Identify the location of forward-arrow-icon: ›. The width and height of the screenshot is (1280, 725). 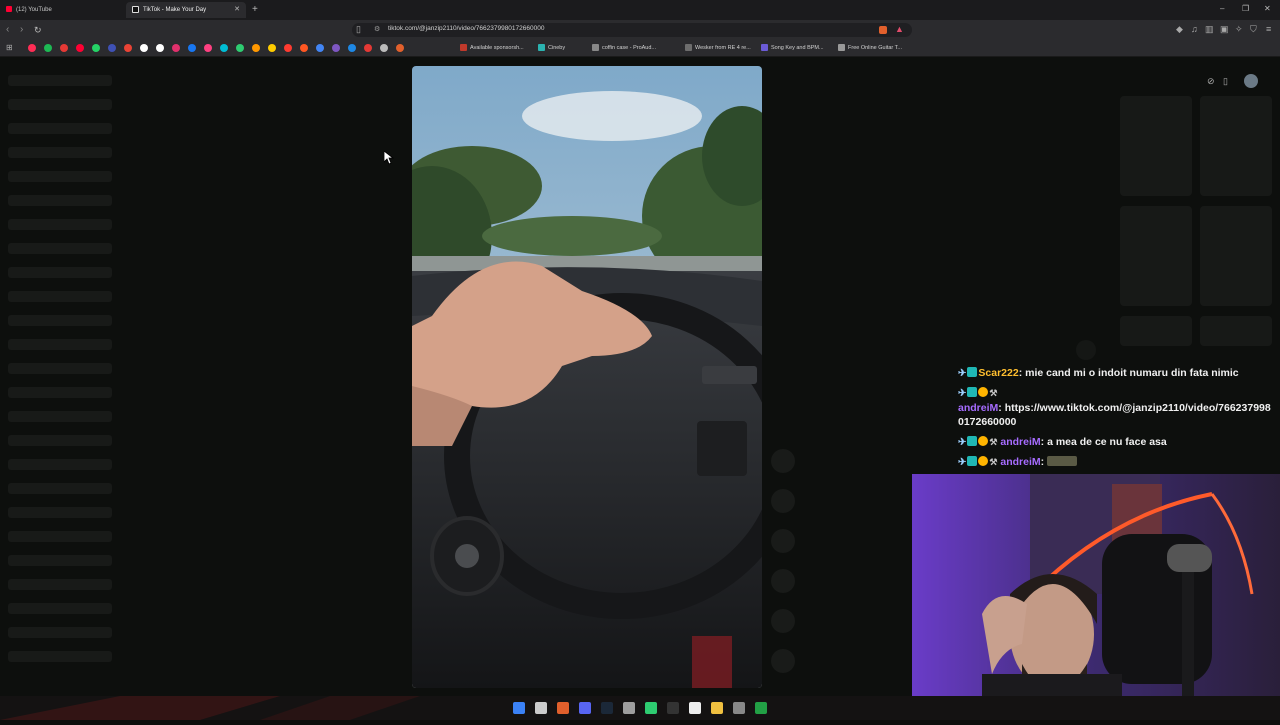
(21, 30).